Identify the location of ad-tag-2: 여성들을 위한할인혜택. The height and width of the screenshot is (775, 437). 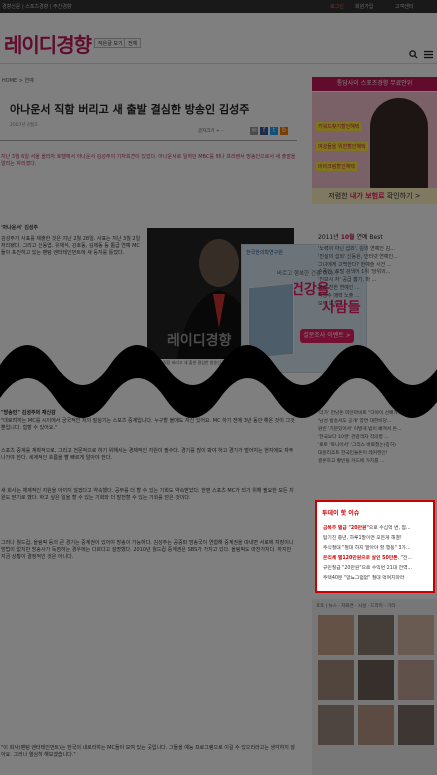
(342, 146).